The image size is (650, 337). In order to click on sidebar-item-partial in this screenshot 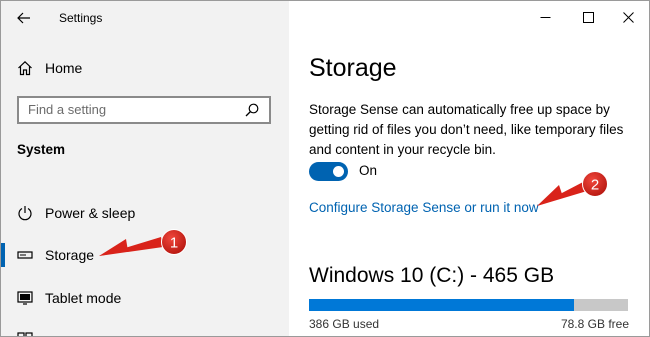, I will do `click(145, 329)`.